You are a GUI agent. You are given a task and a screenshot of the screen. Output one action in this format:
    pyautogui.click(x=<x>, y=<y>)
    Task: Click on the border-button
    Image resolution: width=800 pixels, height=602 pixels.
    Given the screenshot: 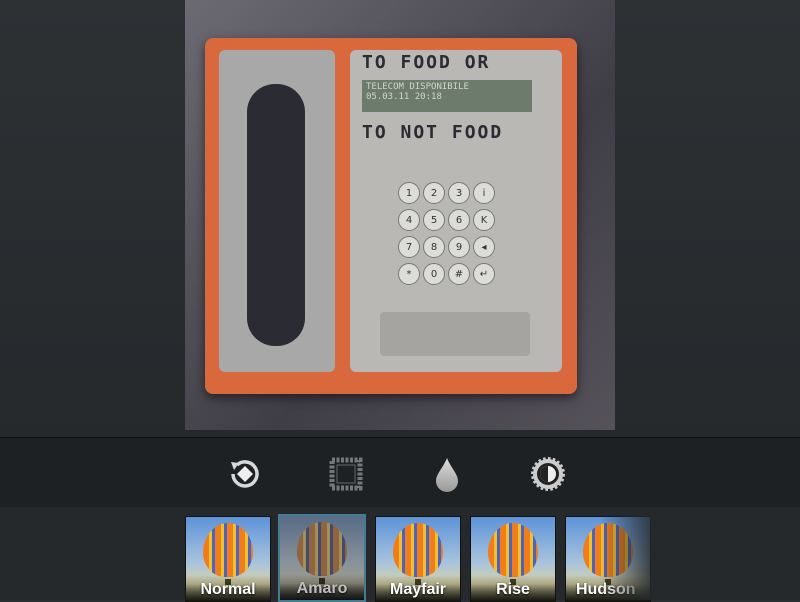 What is the action you would take?
    pyautogui.click(x=346, y=474)
    